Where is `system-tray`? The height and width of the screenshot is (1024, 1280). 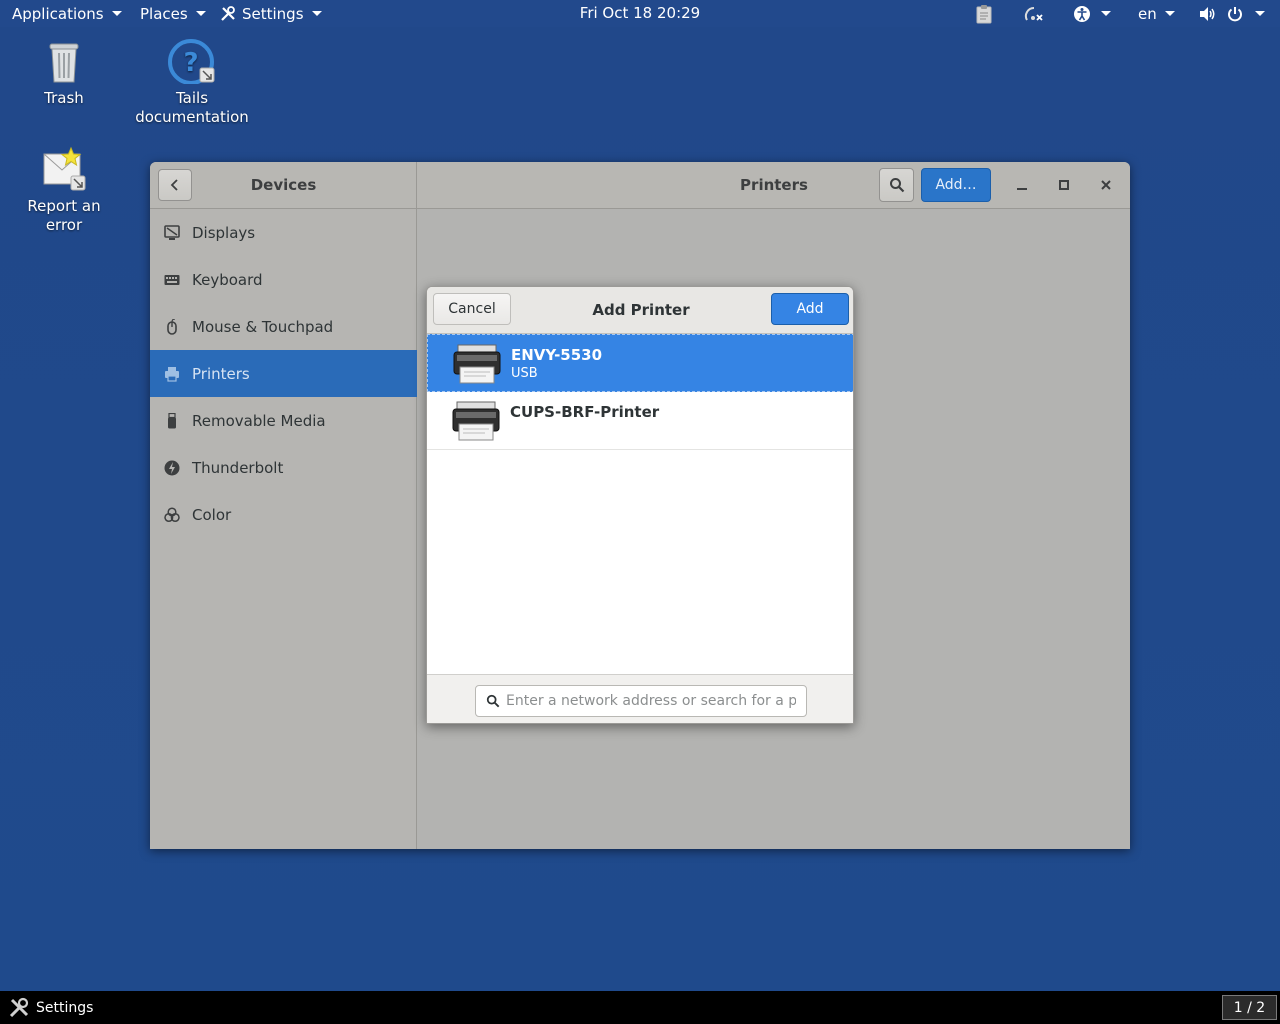
system-tray is located at coordinates (1232, 13).